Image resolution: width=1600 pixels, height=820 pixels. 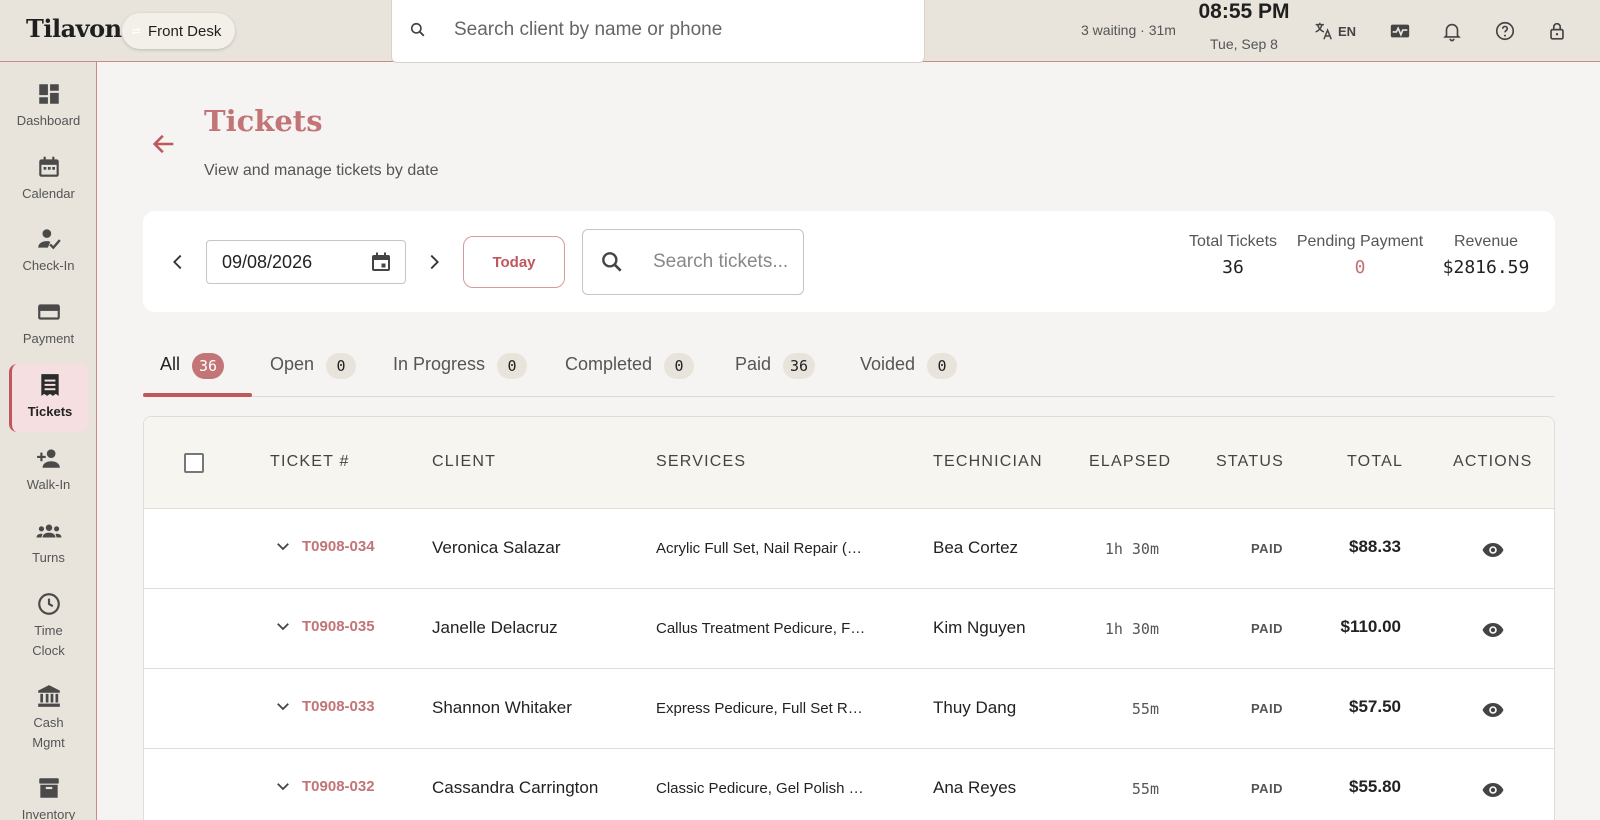 I want to click on stat-value: 36, so click(x=1233, y=267).